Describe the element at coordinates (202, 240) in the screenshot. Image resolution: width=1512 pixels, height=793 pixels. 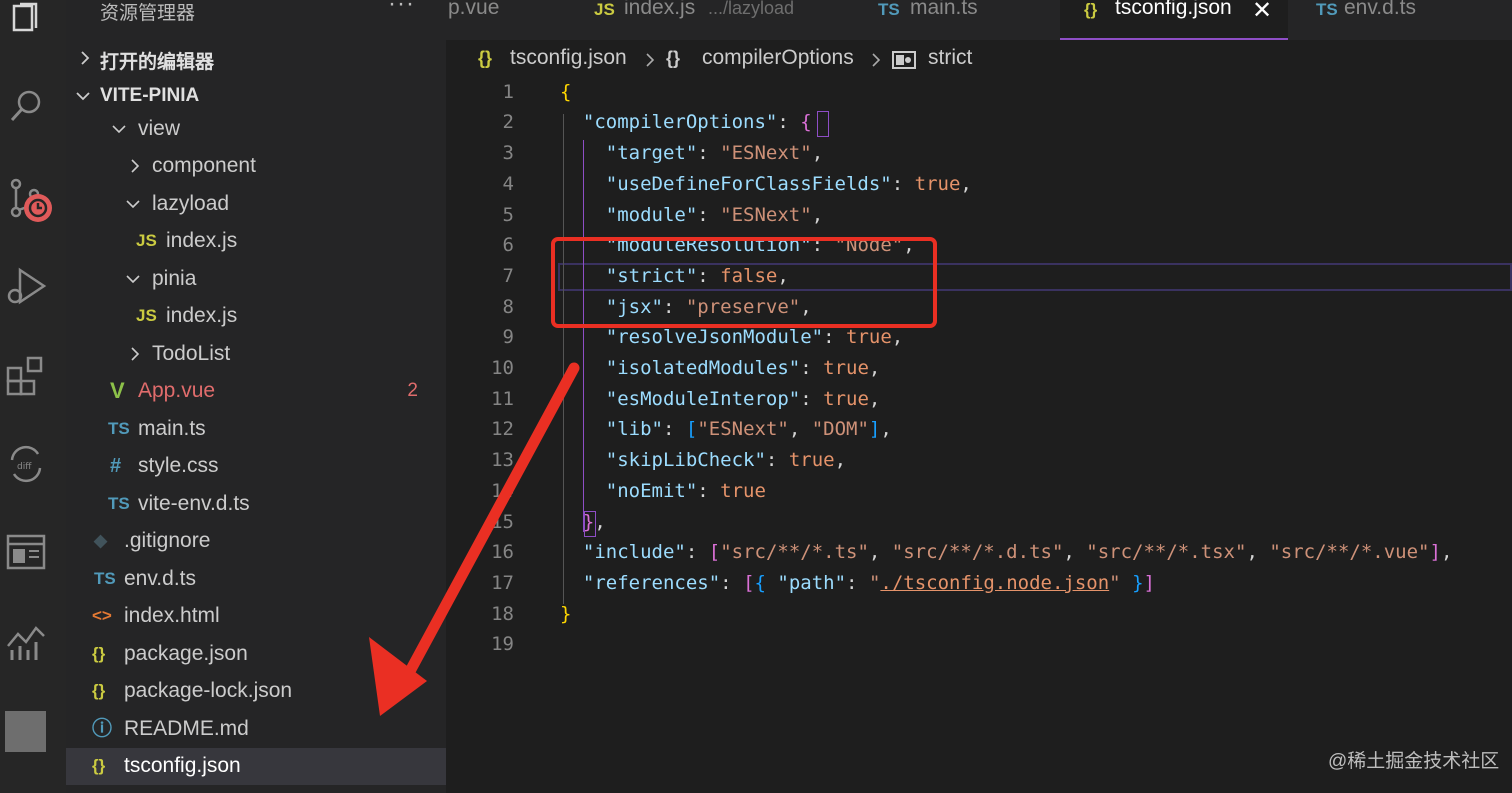
I see `tree-item-label: index.js` at that location.